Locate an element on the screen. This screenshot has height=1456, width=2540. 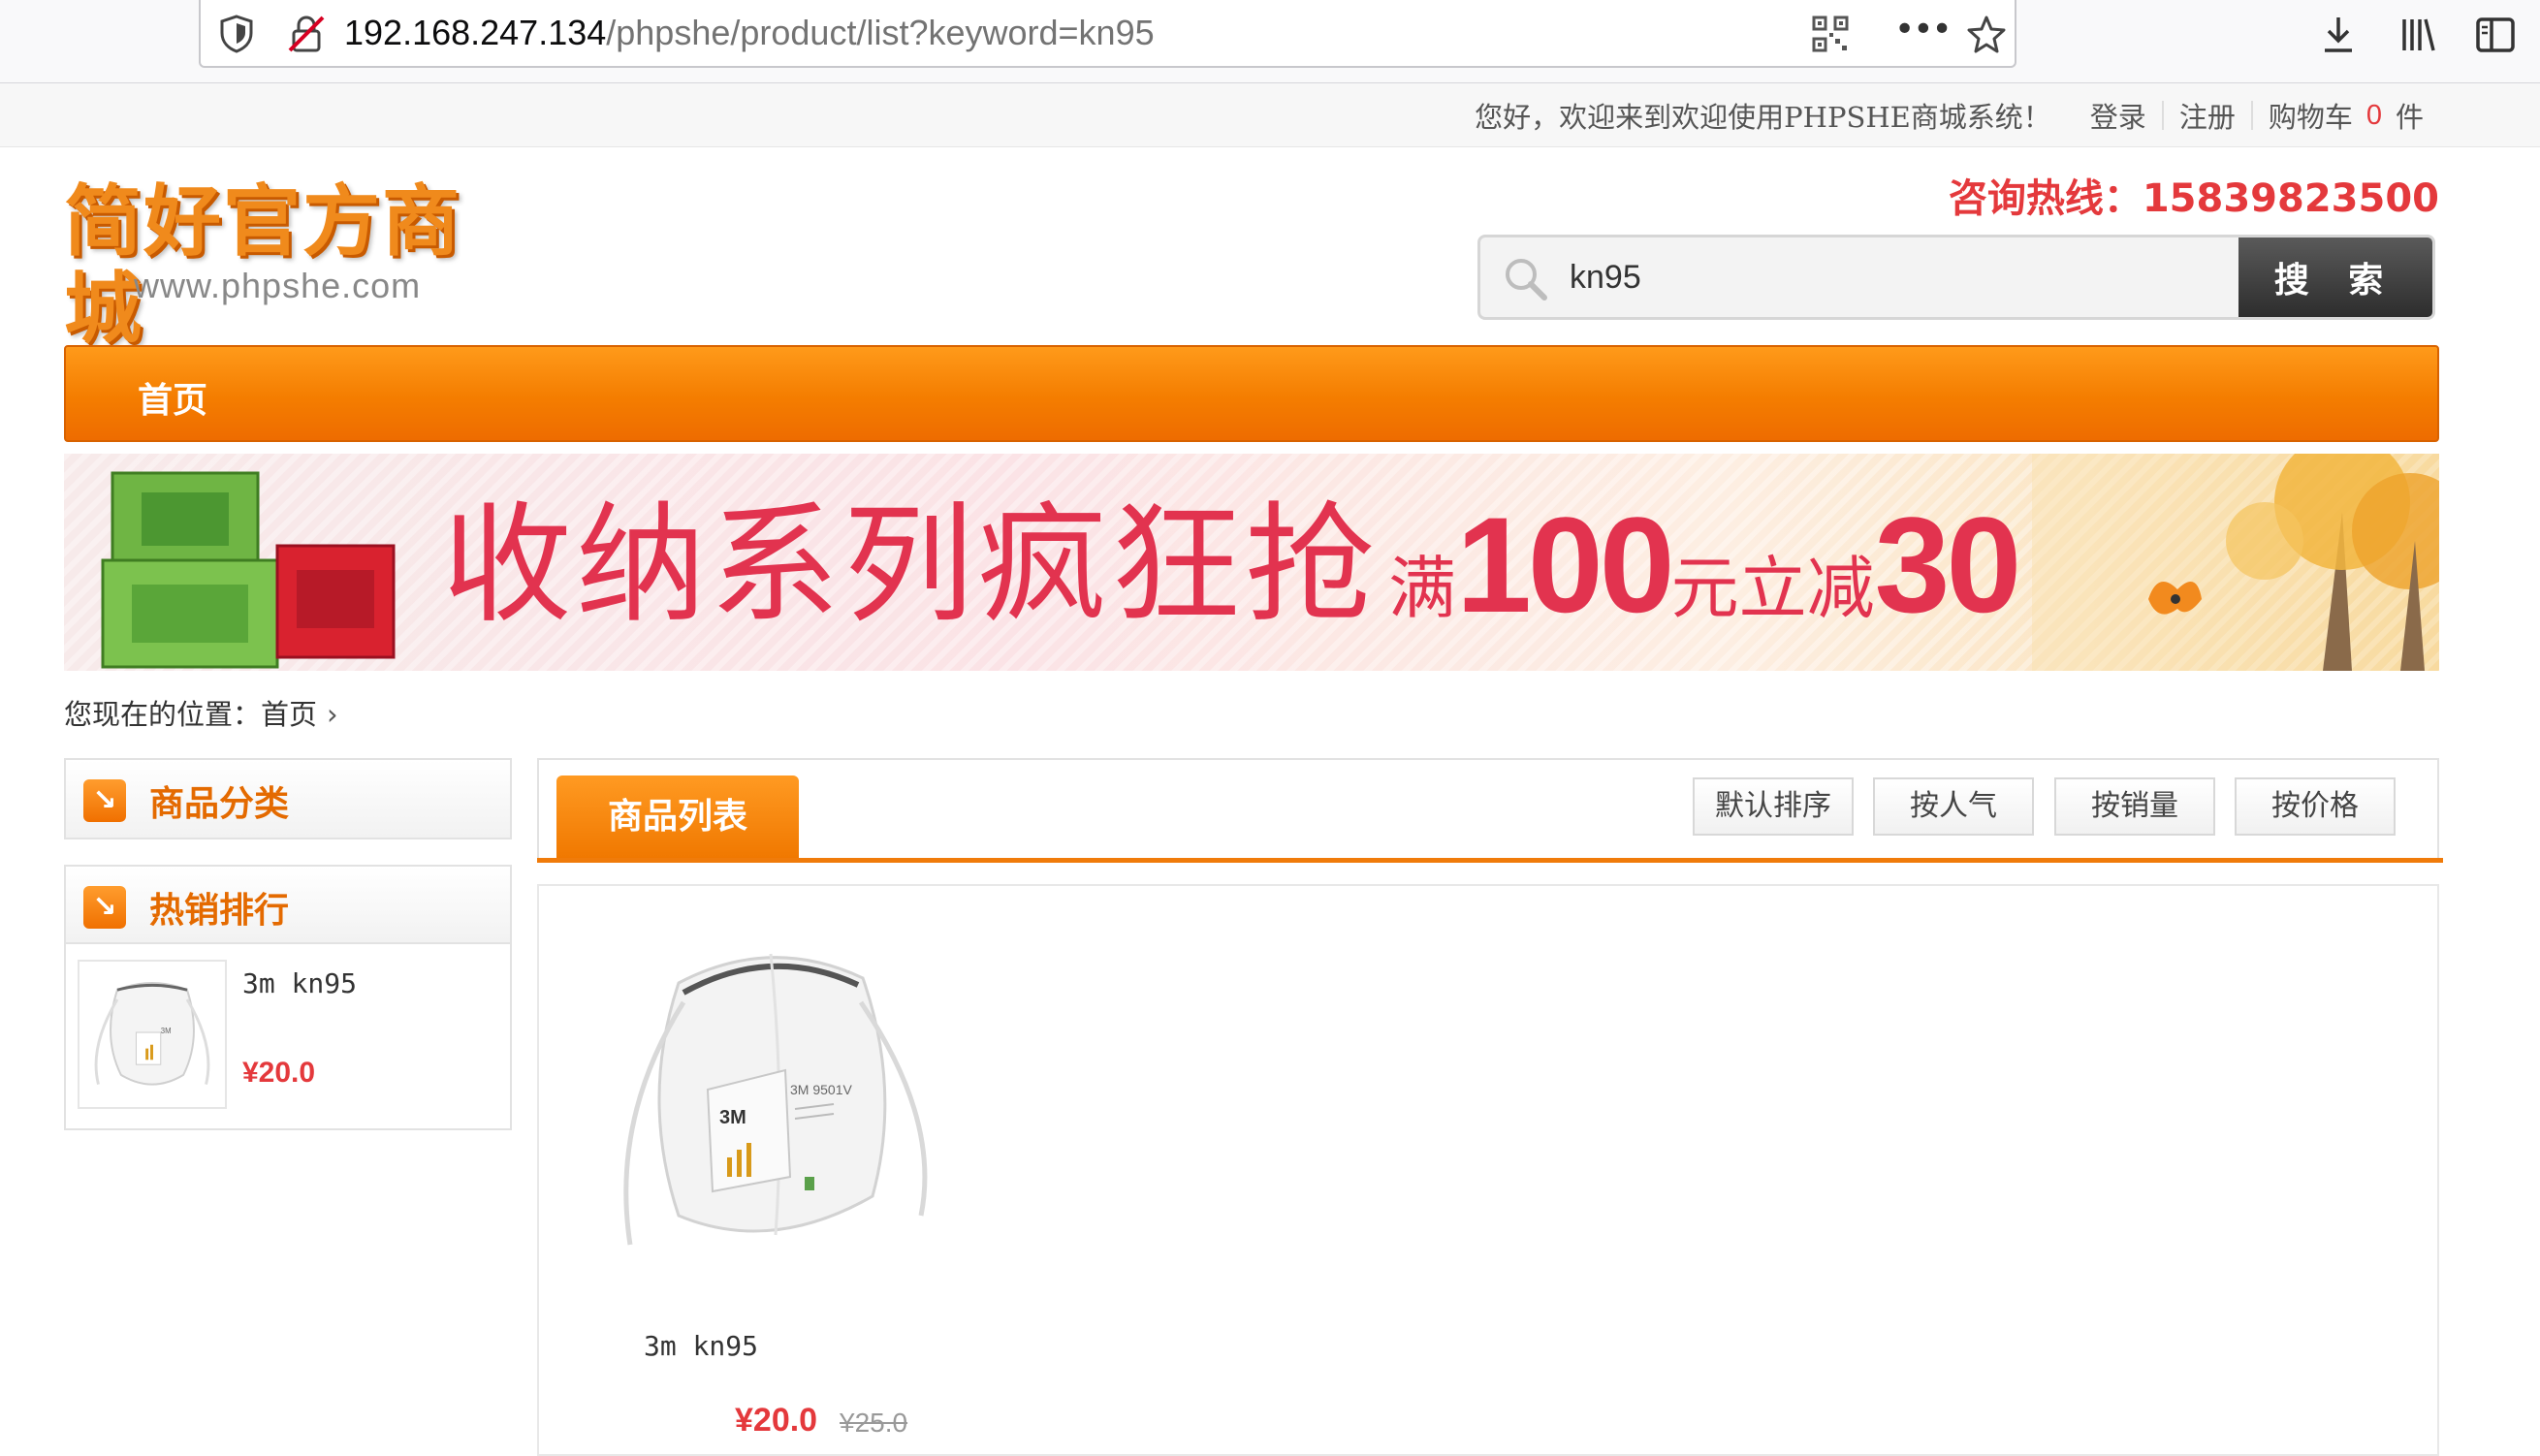
chevron-right-icon: › is located at coordinates (332, 714).